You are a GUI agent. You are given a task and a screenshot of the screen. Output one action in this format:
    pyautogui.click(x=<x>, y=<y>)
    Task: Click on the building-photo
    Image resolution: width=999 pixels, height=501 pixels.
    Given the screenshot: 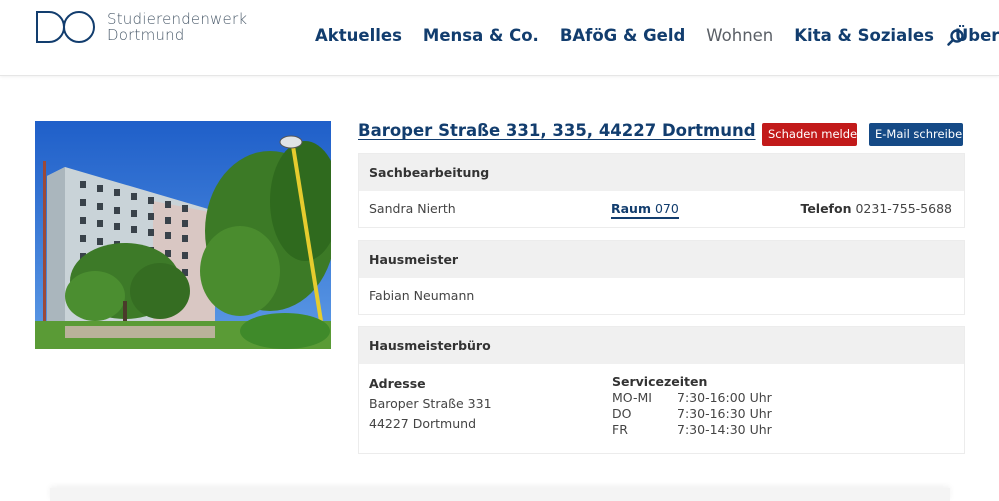 What is the action you would take?
    pyautogui.click(x=183, y=235)
    